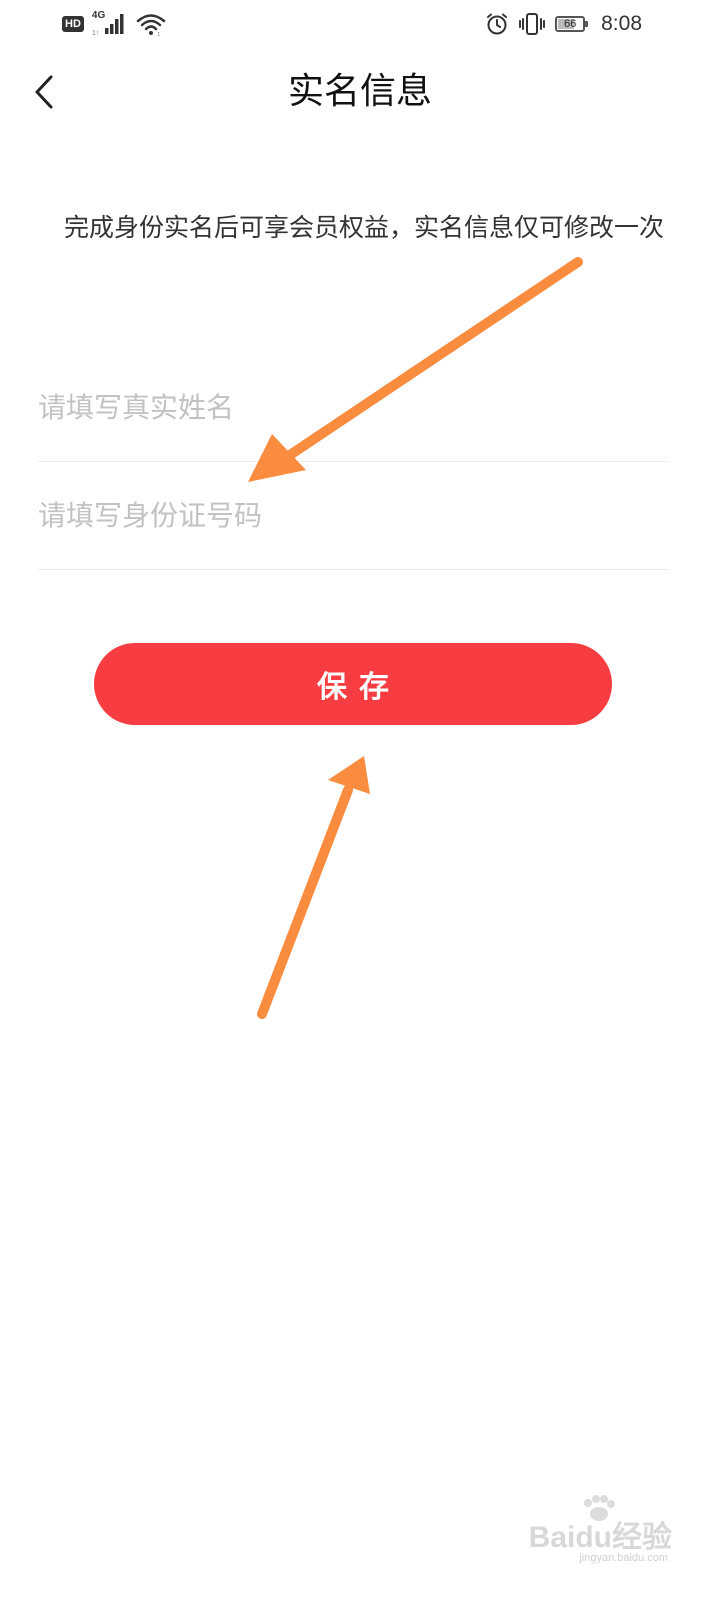  Describe the element at coordinates (353, 684) in the screenshot. I see `save-button: 保存` at that location.